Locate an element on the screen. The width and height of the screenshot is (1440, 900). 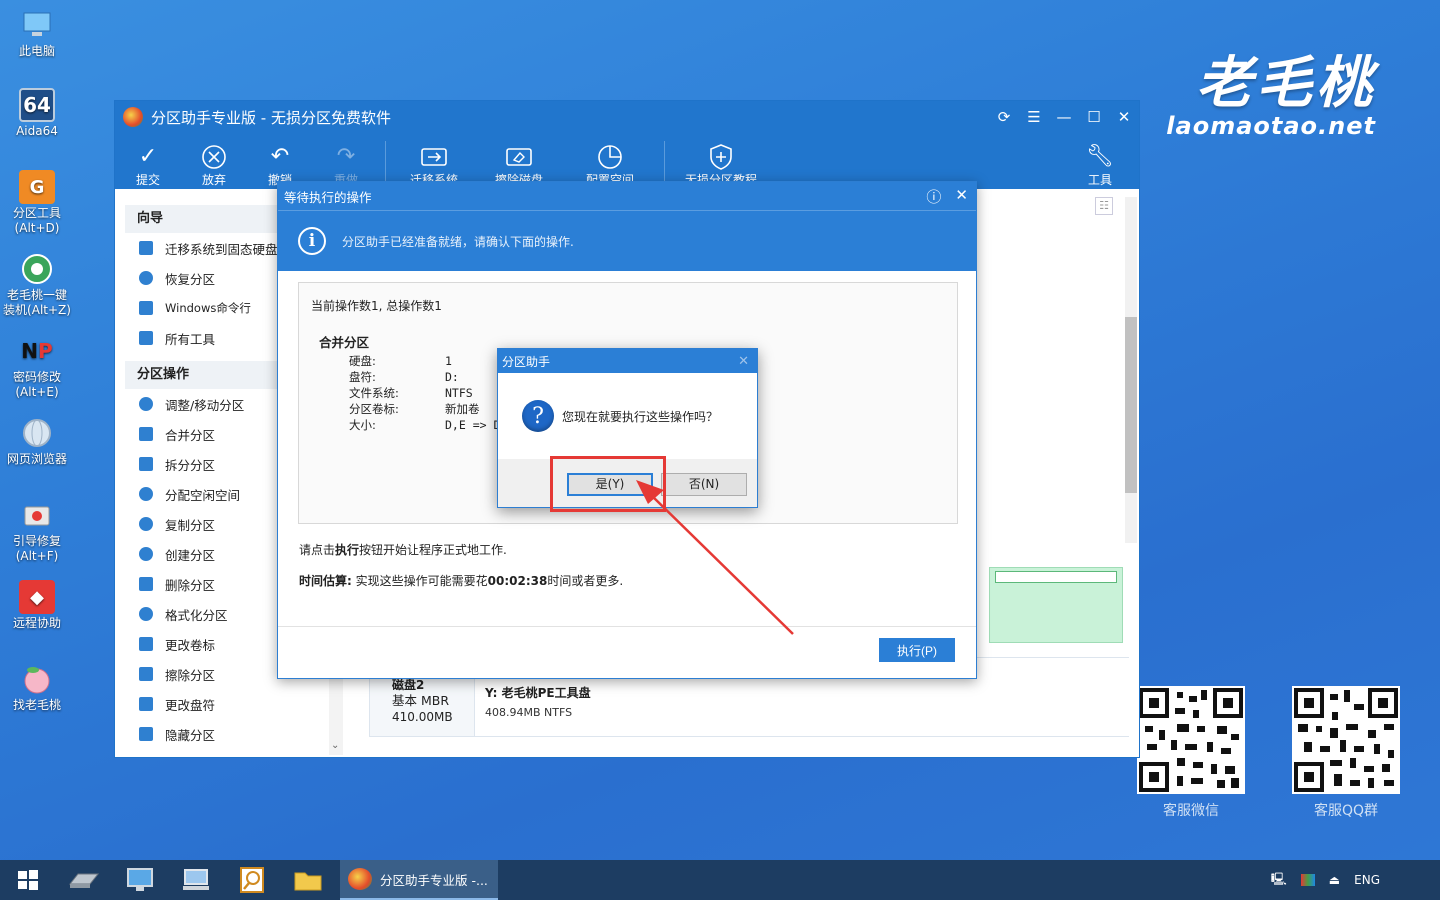
chevron-down-icon: ⌄ is located at coordinates (335, 745).